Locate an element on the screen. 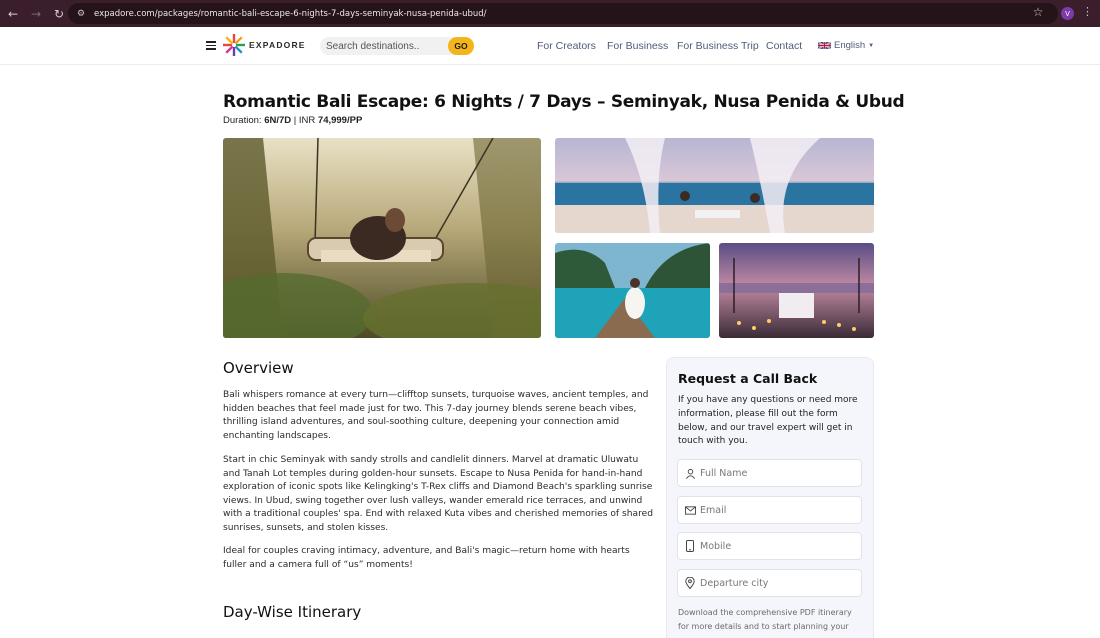  mobile-input is located at coordinates (775, 546).